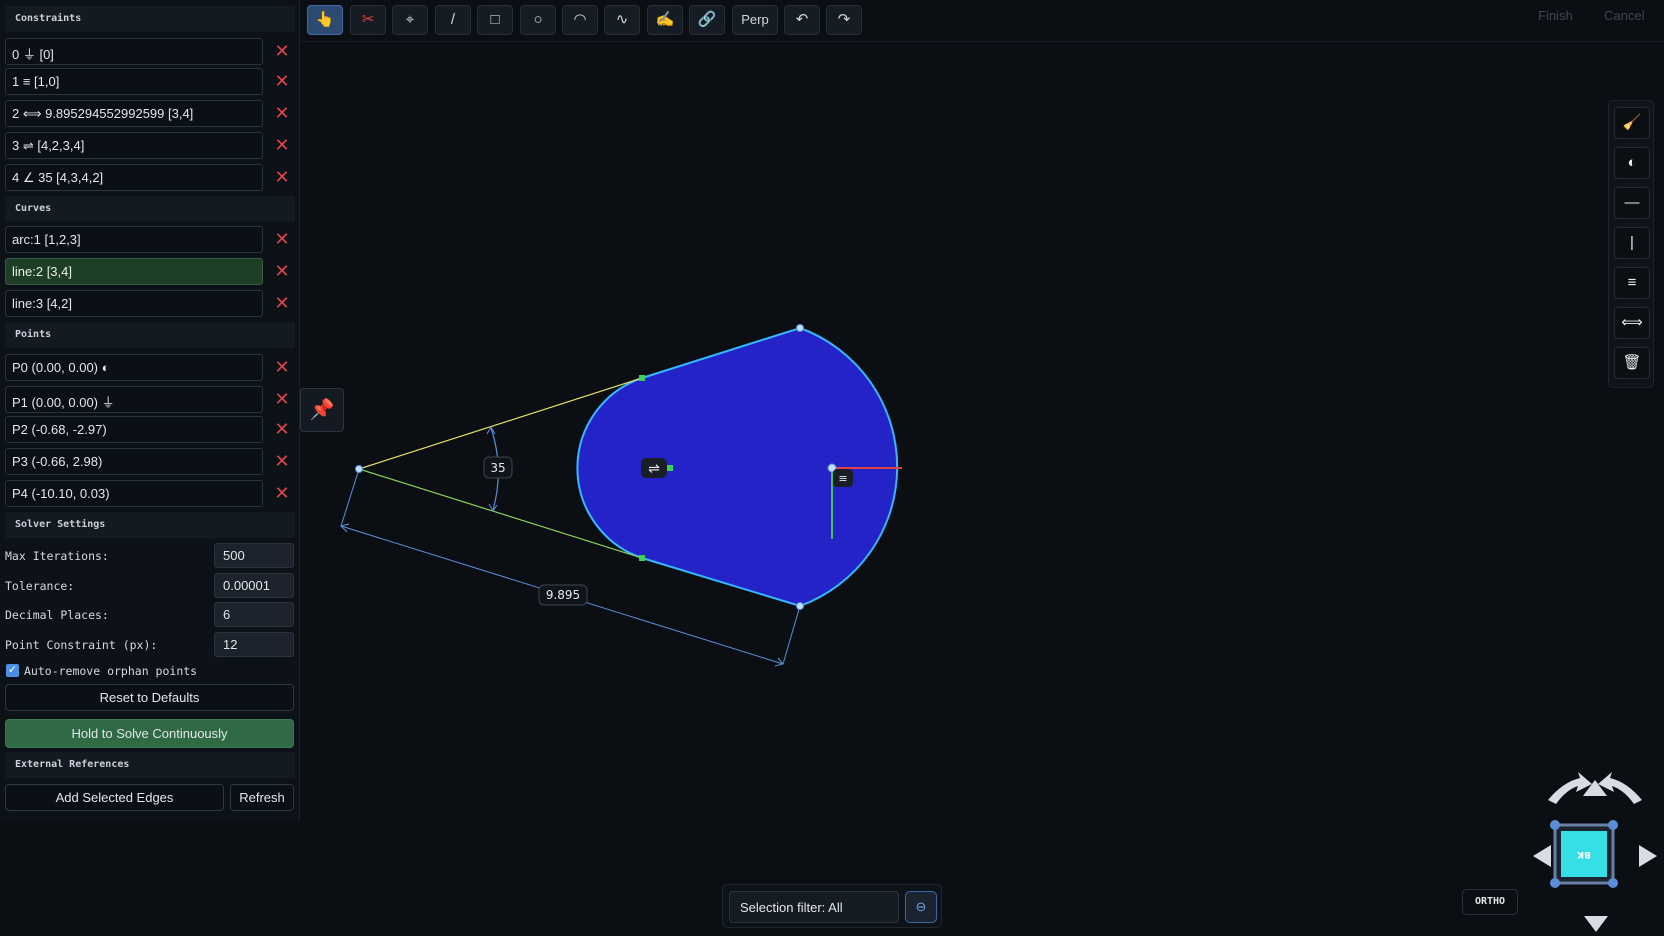 This screenshot has height=936, width=1664. I want to click on freehand-tool-button: ✍, so click(665, 20).